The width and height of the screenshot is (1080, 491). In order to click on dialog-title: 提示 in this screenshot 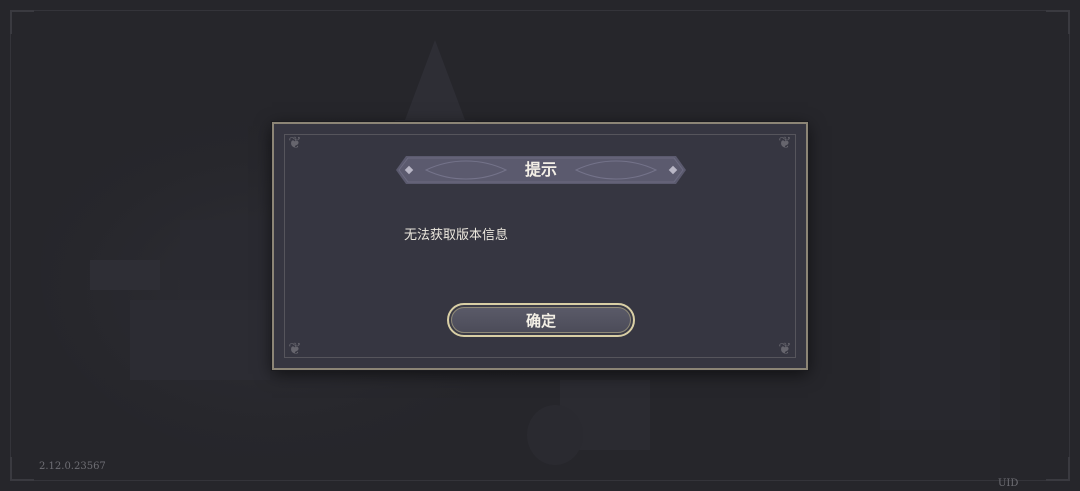, I will do `click(540, 169)`.